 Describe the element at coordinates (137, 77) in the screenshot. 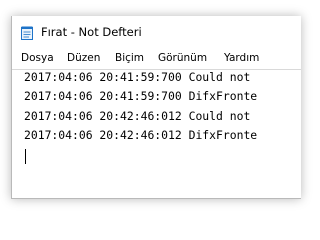

I see `text-line: 2017:04:06 20:41:59:700 Could not` at that location.